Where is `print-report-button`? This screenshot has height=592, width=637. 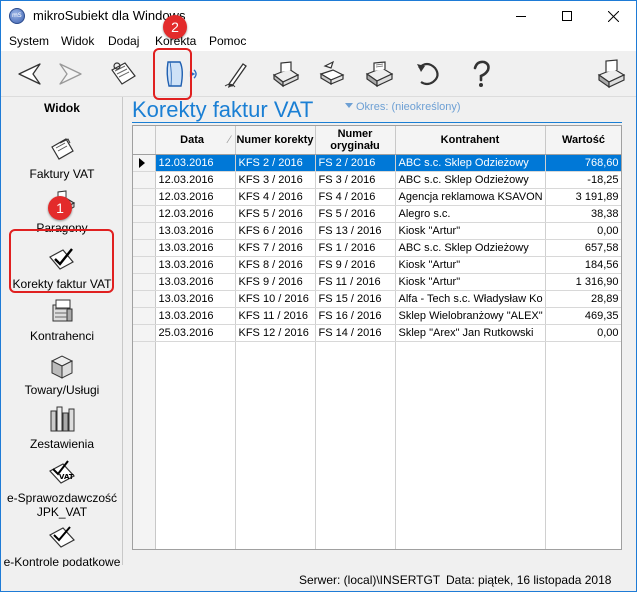 print-report-button is located at coordinates (611, 74).